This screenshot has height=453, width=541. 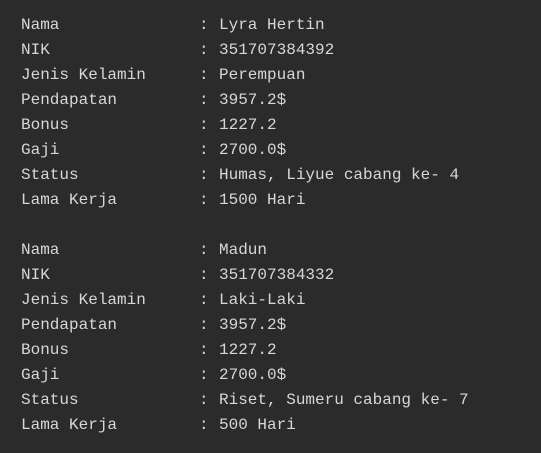 I want to click on record-row-jenis-kelamin: Jenis Kelamin : Perempuan, so click(x=270, y=75).